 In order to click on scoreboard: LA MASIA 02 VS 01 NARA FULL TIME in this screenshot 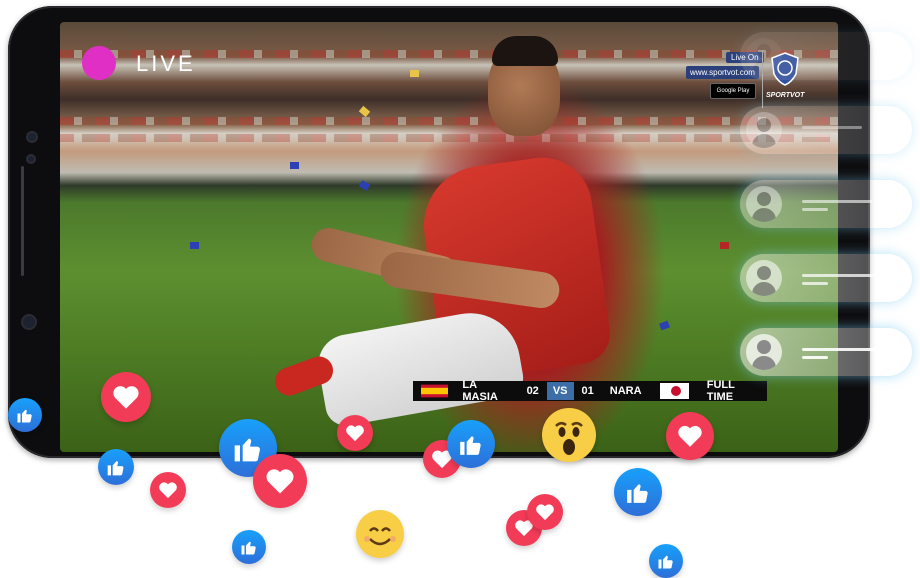, I will do `click(590, 391)`.